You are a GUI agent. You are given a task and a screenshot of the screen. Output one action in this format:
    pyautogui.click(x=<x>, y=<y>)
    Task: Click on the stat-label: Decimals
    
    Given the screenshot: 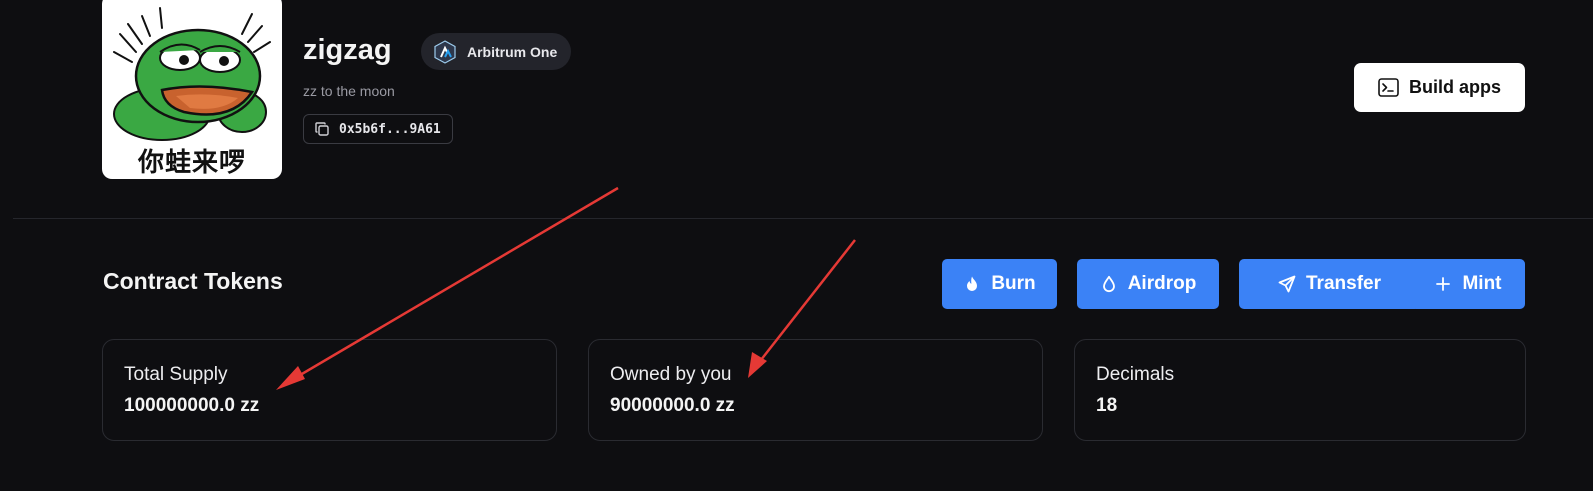 What is the action you would take?
    pyautogui.click(x=1135, y=374)
    